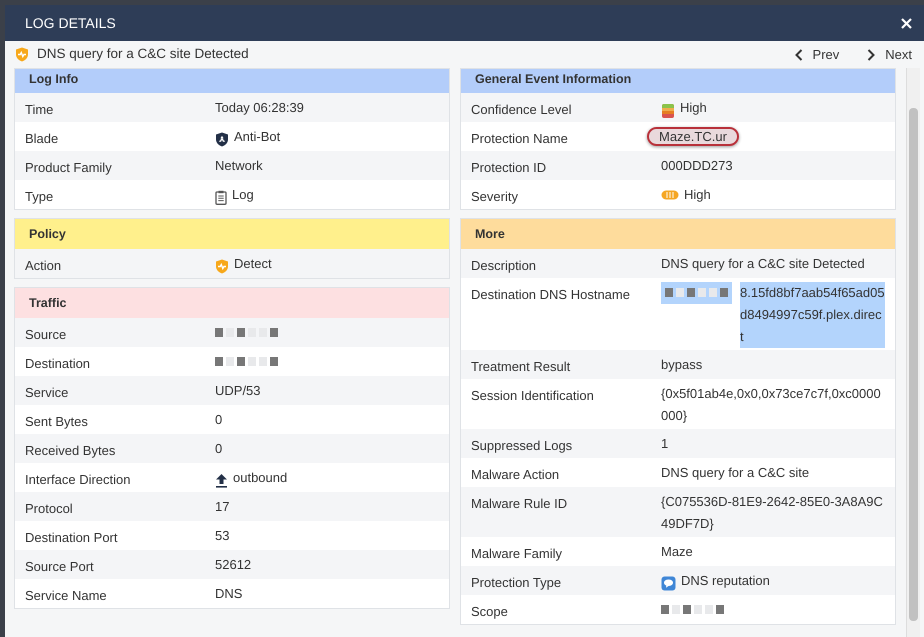 This screenshot has height=637, width=924. What do you see at coordinates (221, 197) in the screenshot?
I see `clipboard-icon` at bounding box center [221, 197].